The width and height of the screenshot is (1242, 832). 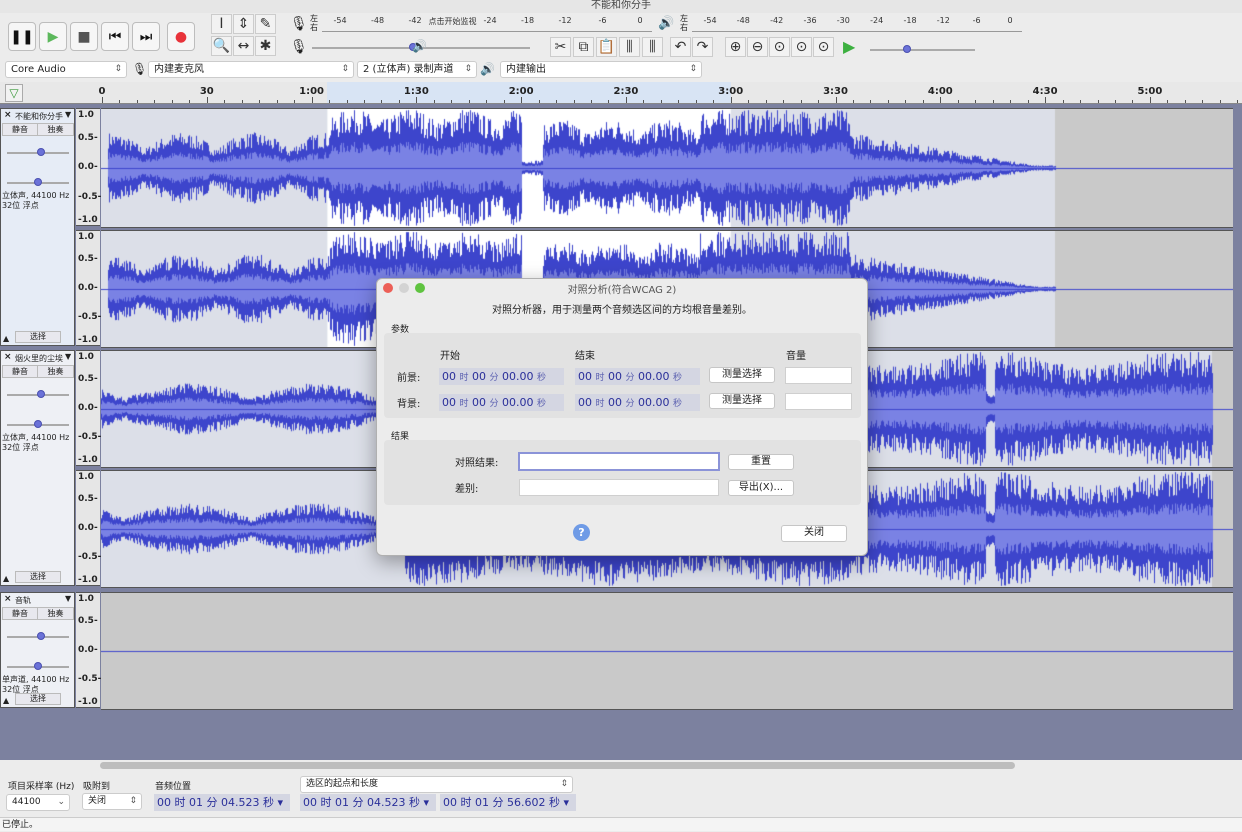 I want to click on cut-button: ✂, so click(x=560, y=47).